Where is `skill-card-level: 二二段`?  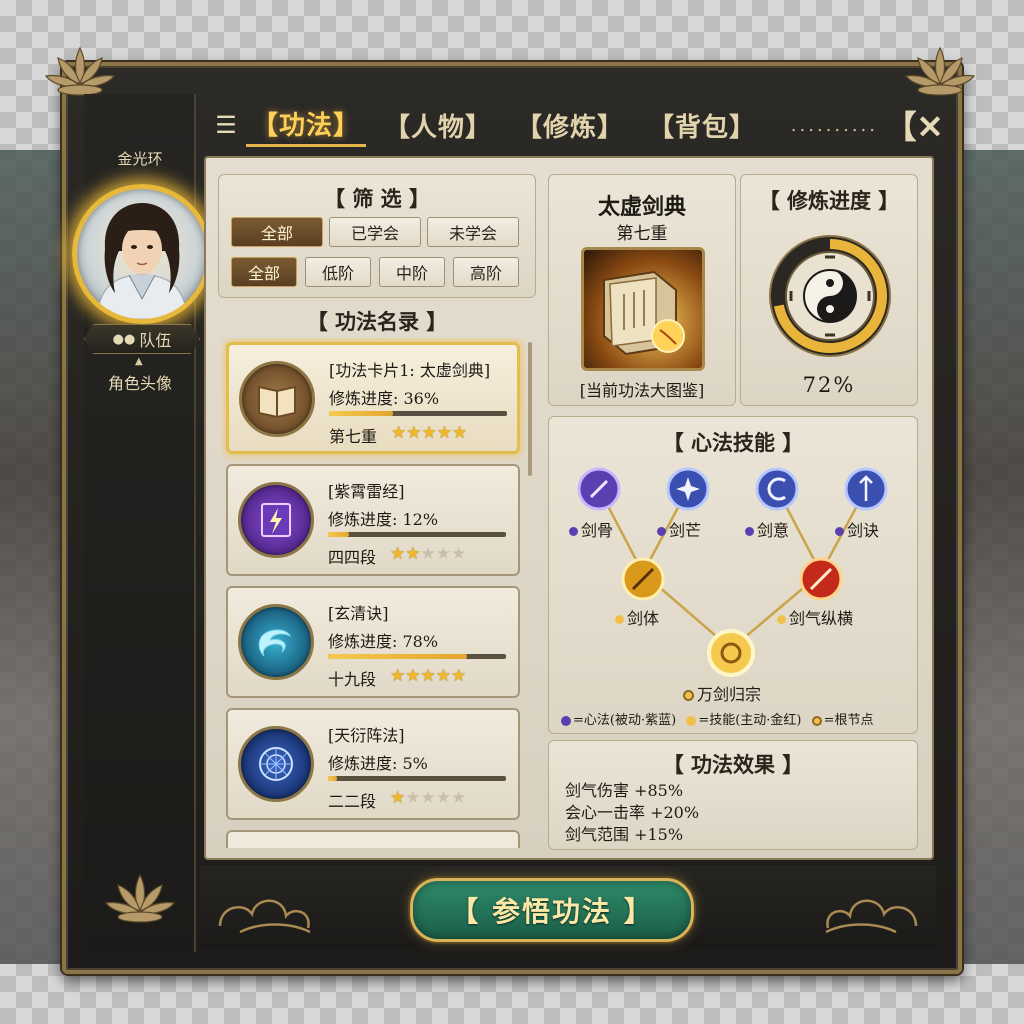
skill-card-level: 二二段 is located at coordinates (352, 801).